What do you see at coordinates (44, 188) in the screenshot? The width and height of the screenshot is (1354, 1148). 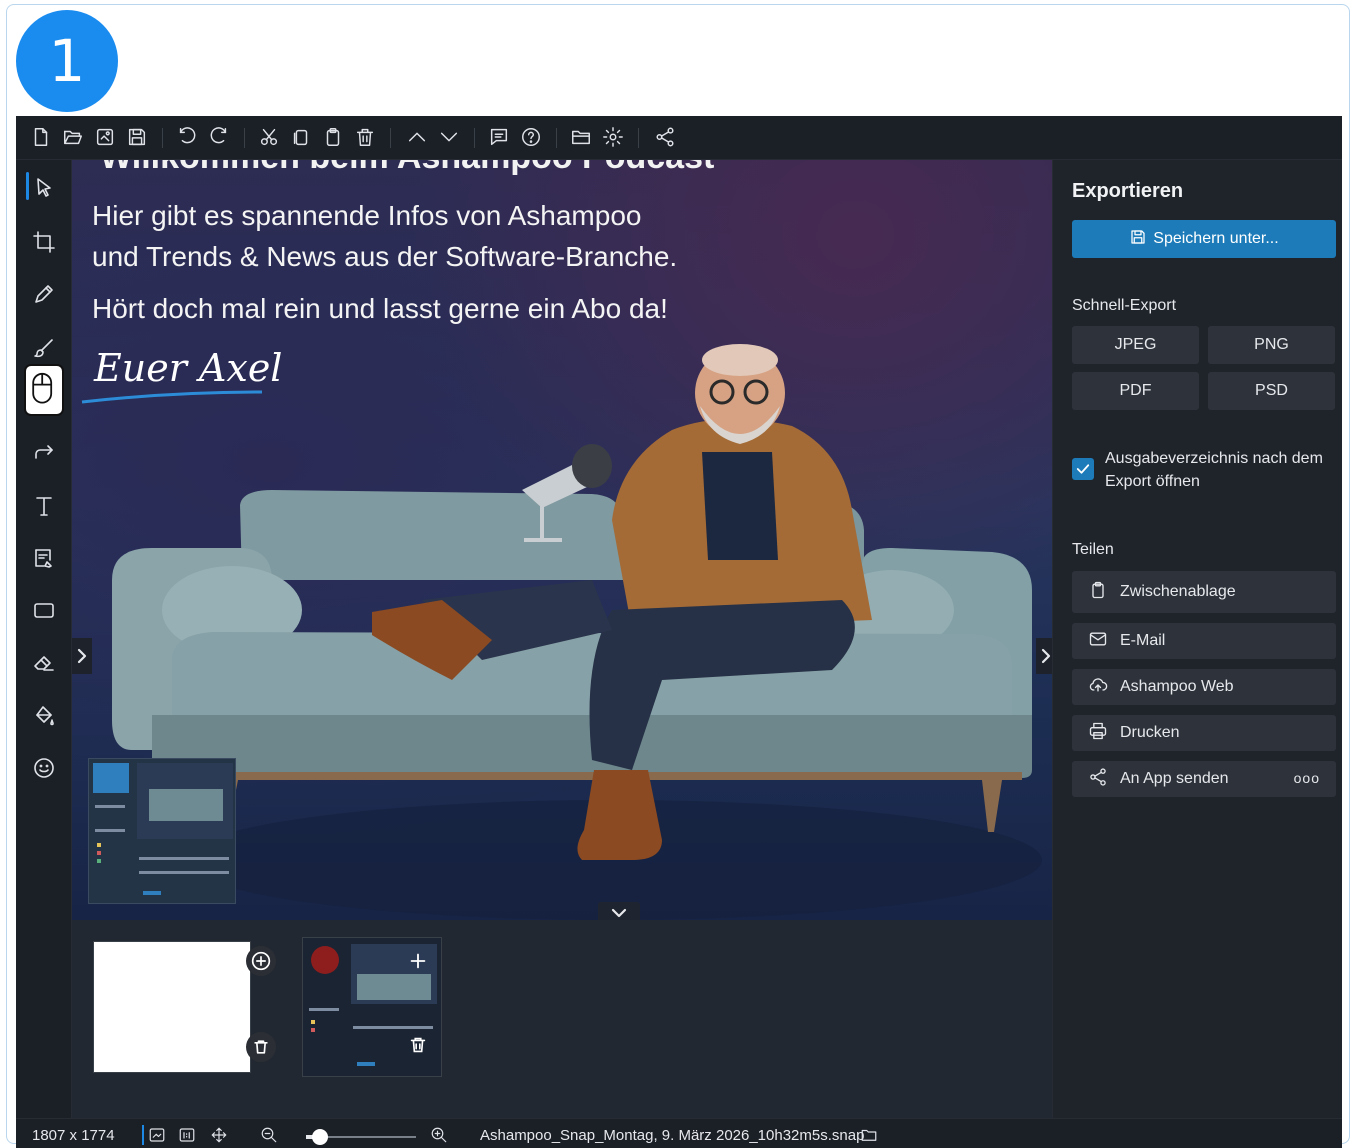 I see `select-icon` at bounding box center [44, 188].